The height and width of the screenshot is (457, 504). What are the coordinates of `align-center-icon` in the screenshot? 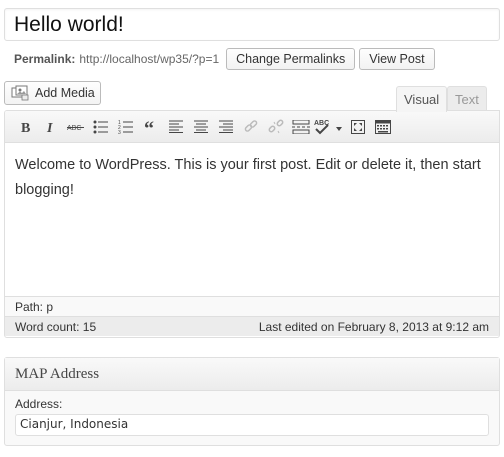 It's located at (200, 127).